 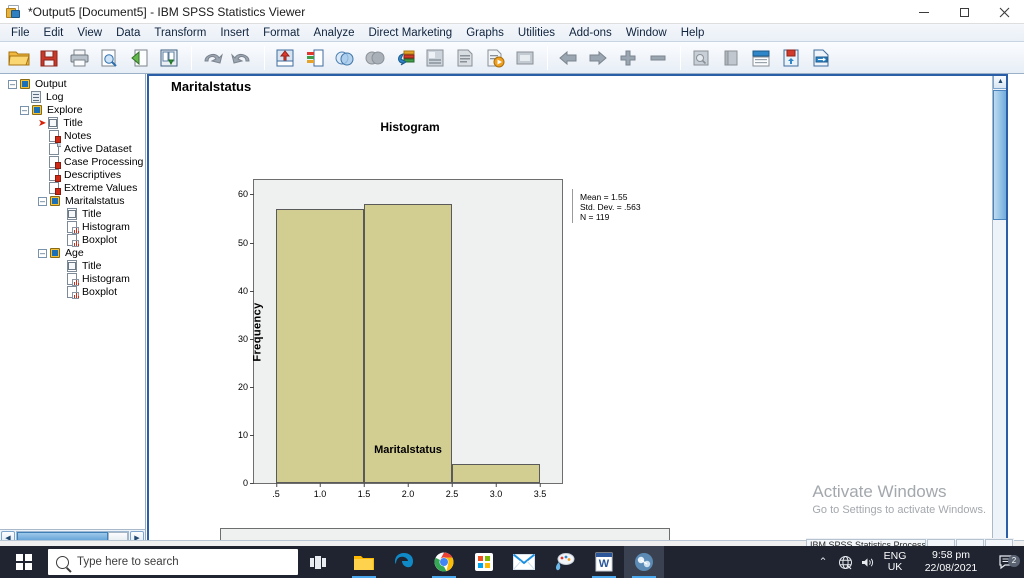 I want to click on outline-item-age-histogram: Histogram, so click(x=74, y=279).